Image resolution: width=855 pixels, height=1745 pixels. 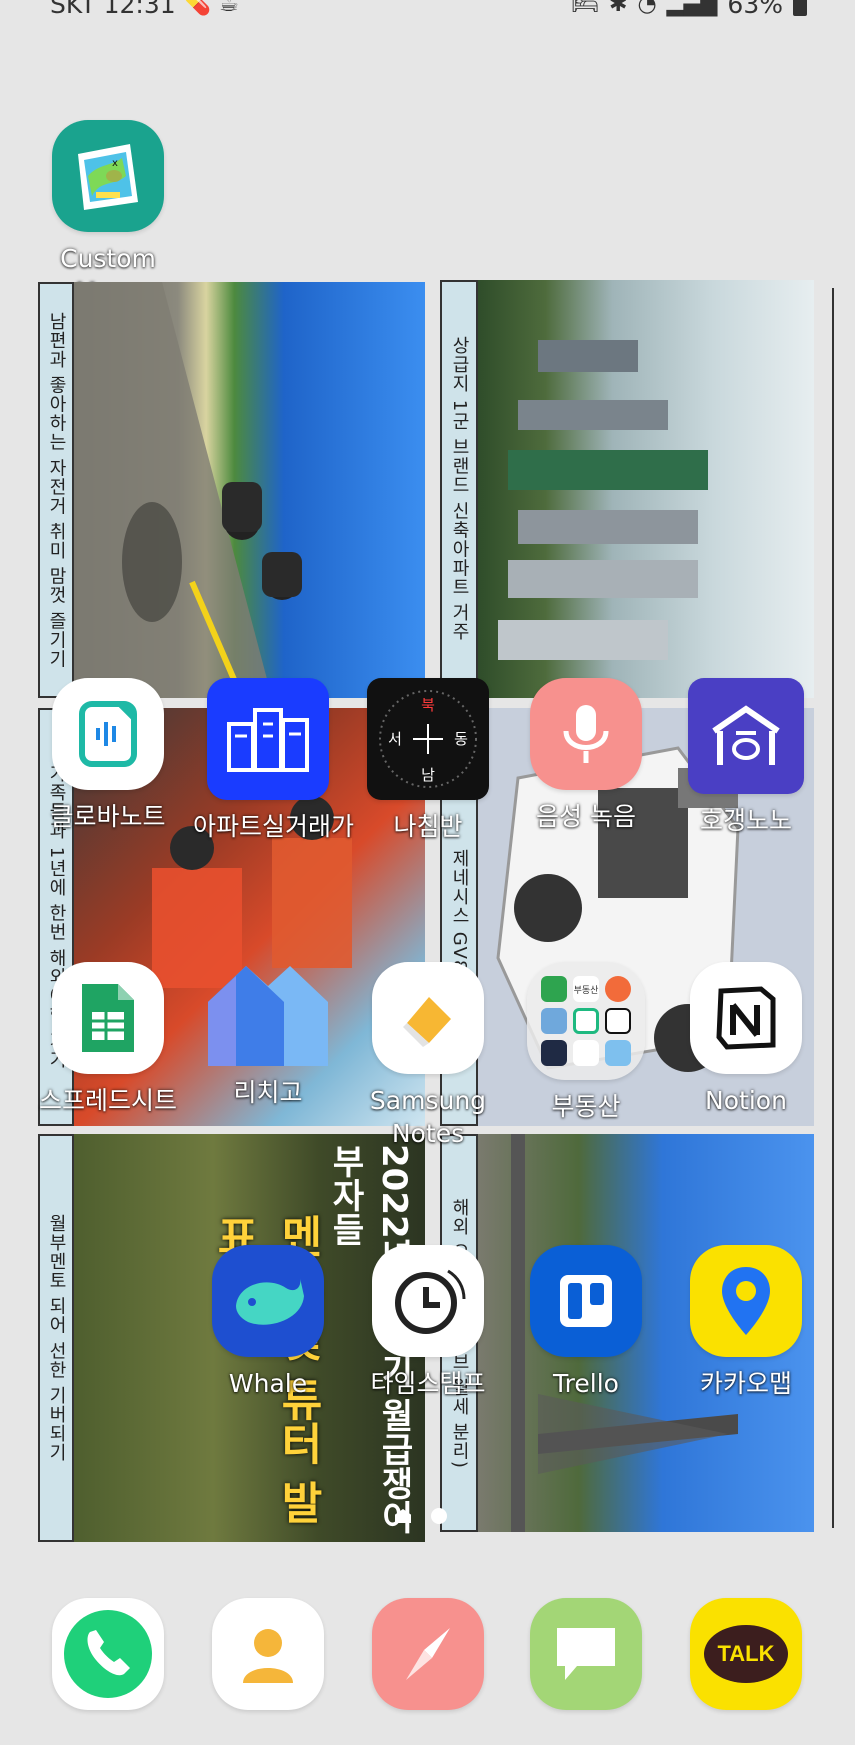 What do you see at coordinates (439, 1516) in the screenshot?
I see `page-dot` at bounding box center [439, 1516].